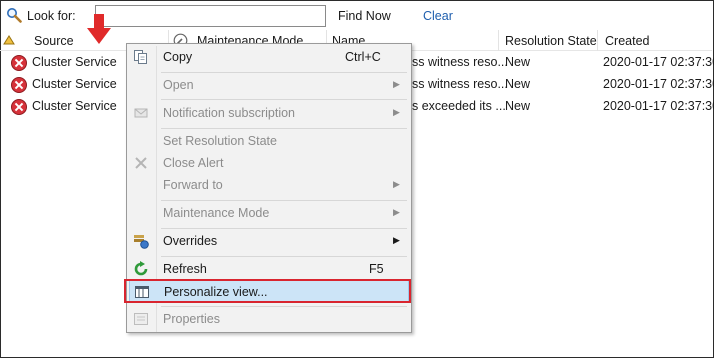 The height and width of the screenshot is (358, 714). Describe the element at coordinates (364, 16) in the screenshot. I see `find-now-button: Find Now` at that location.